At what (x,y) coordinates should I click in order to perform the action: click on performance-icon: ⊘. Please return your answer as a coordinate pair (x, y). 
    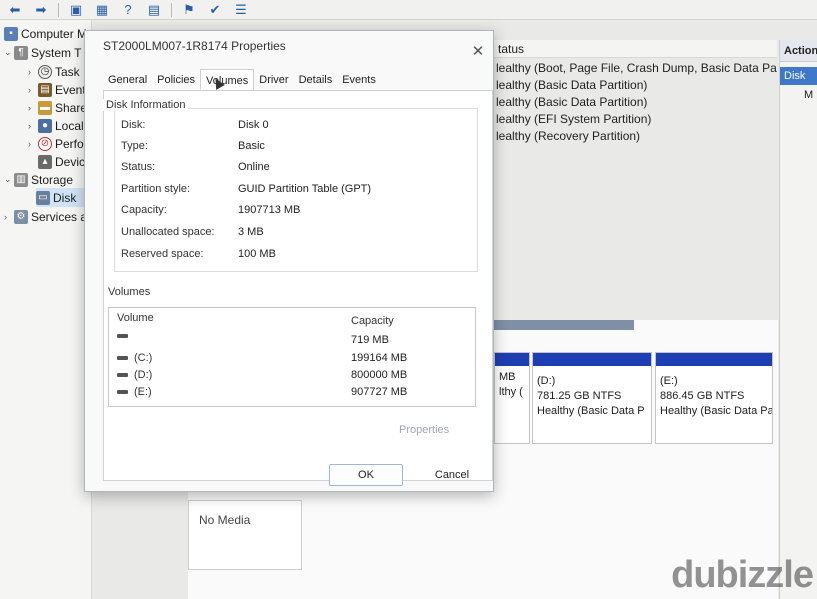
    Looking at the image, I should click on (45, 143).